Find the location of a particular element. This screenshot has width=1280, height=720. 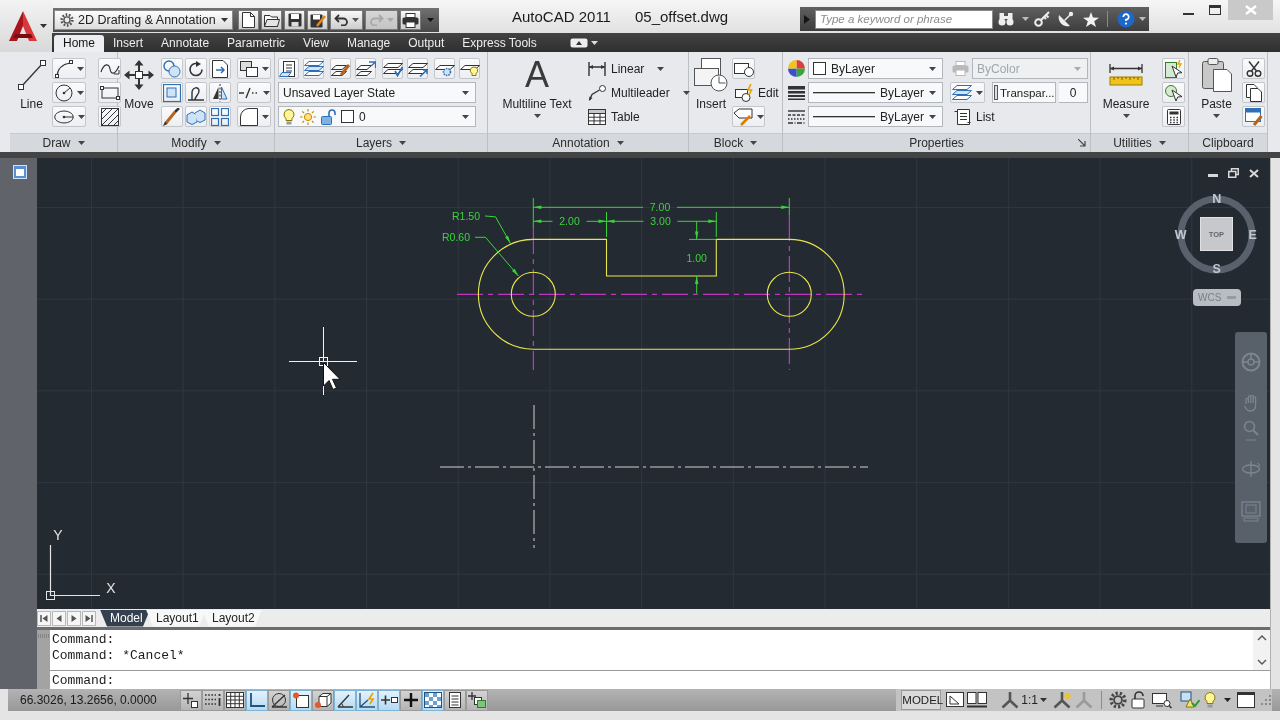

chevron-down-icon is located at coordinates (1261, 662).